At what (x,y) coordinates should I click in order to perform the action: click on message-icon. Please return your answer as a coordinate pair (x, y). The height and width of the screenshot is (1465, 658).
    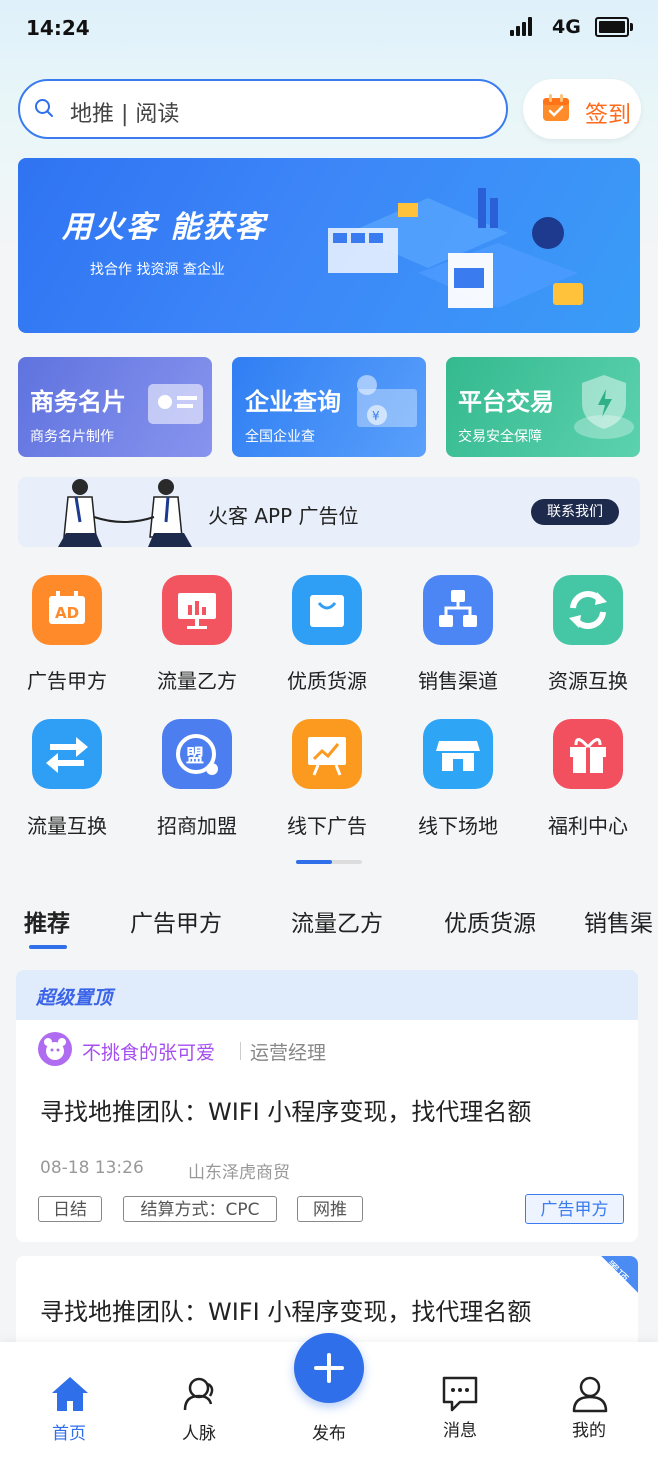
    Looking at the image, I should click on (461, 1394).